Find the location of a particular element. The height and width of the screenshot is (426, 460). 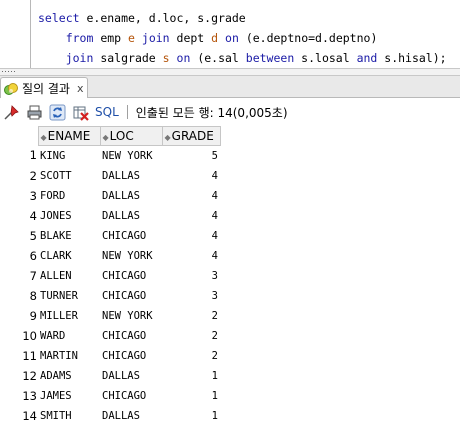

cell-ename: CLARK is located at coordinates (69, 255).